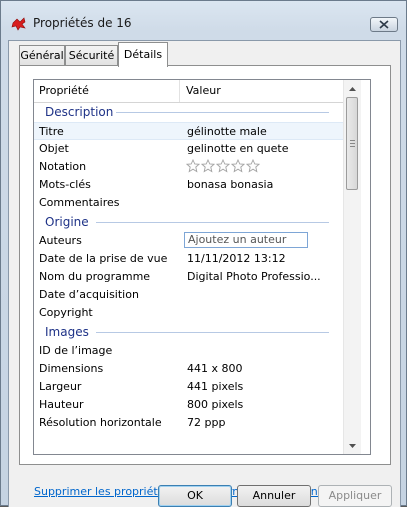 This screenshot has width=407, height=507. Describe the element at coordinates (352, 267) in the screenshot. I see `vertical-scrollbar` at that location.